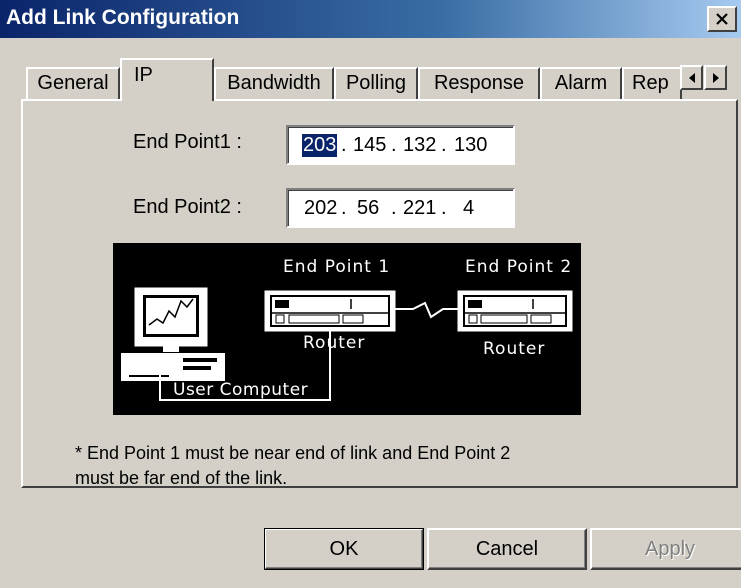  What do you see at coordinates (344, 549) in the screenshot?
I see `ok-button: OK` at bounding box center [344, 549].